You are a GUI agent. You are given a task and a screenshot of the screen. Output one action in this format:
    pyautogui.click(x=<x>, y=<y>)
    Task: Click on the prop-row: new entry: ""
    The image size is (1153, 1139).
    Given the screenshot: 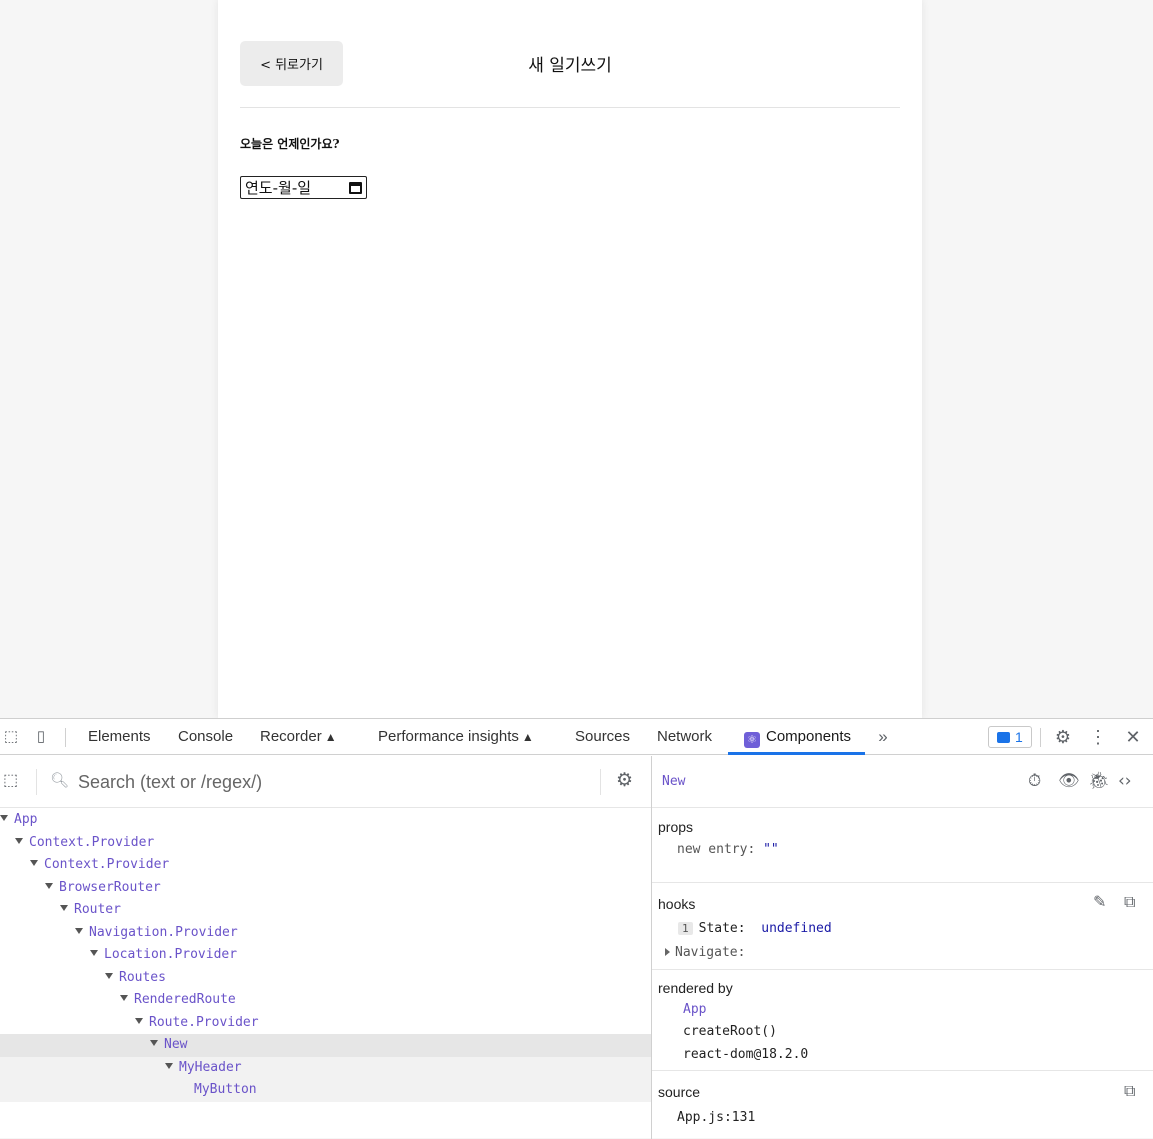 What is the action you would take?
    pyautogui.click(x=728, y=849)
    